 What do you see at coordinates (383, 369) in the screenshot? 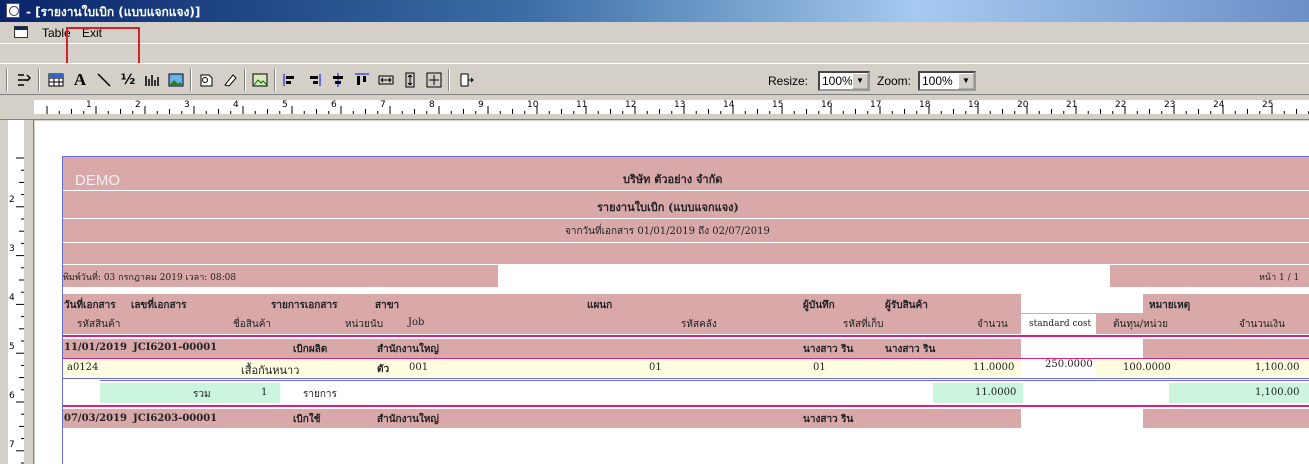
I see `item-unit: ตัว` at bounding box center [383, 369].